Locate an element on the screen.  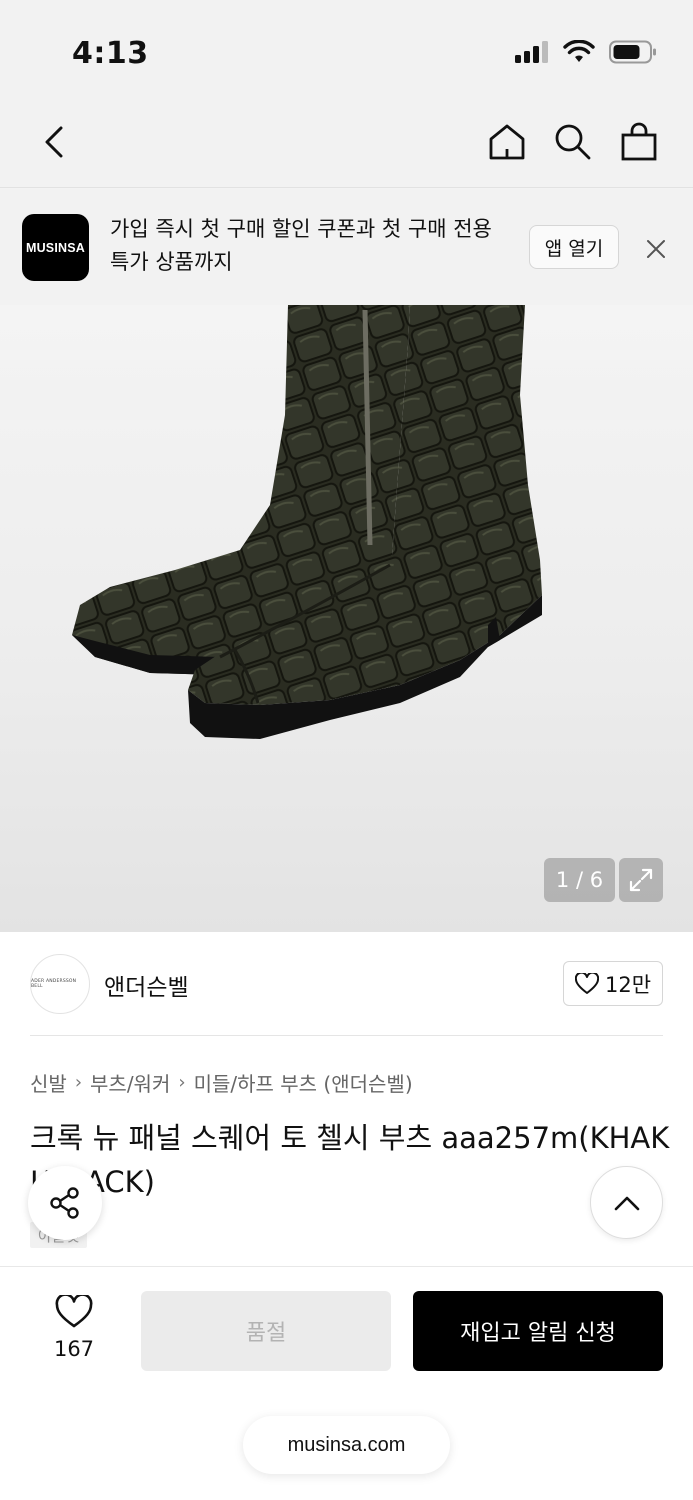
breadcrumb-item: 부츠/워커 is located at coordinates (130, 1082).